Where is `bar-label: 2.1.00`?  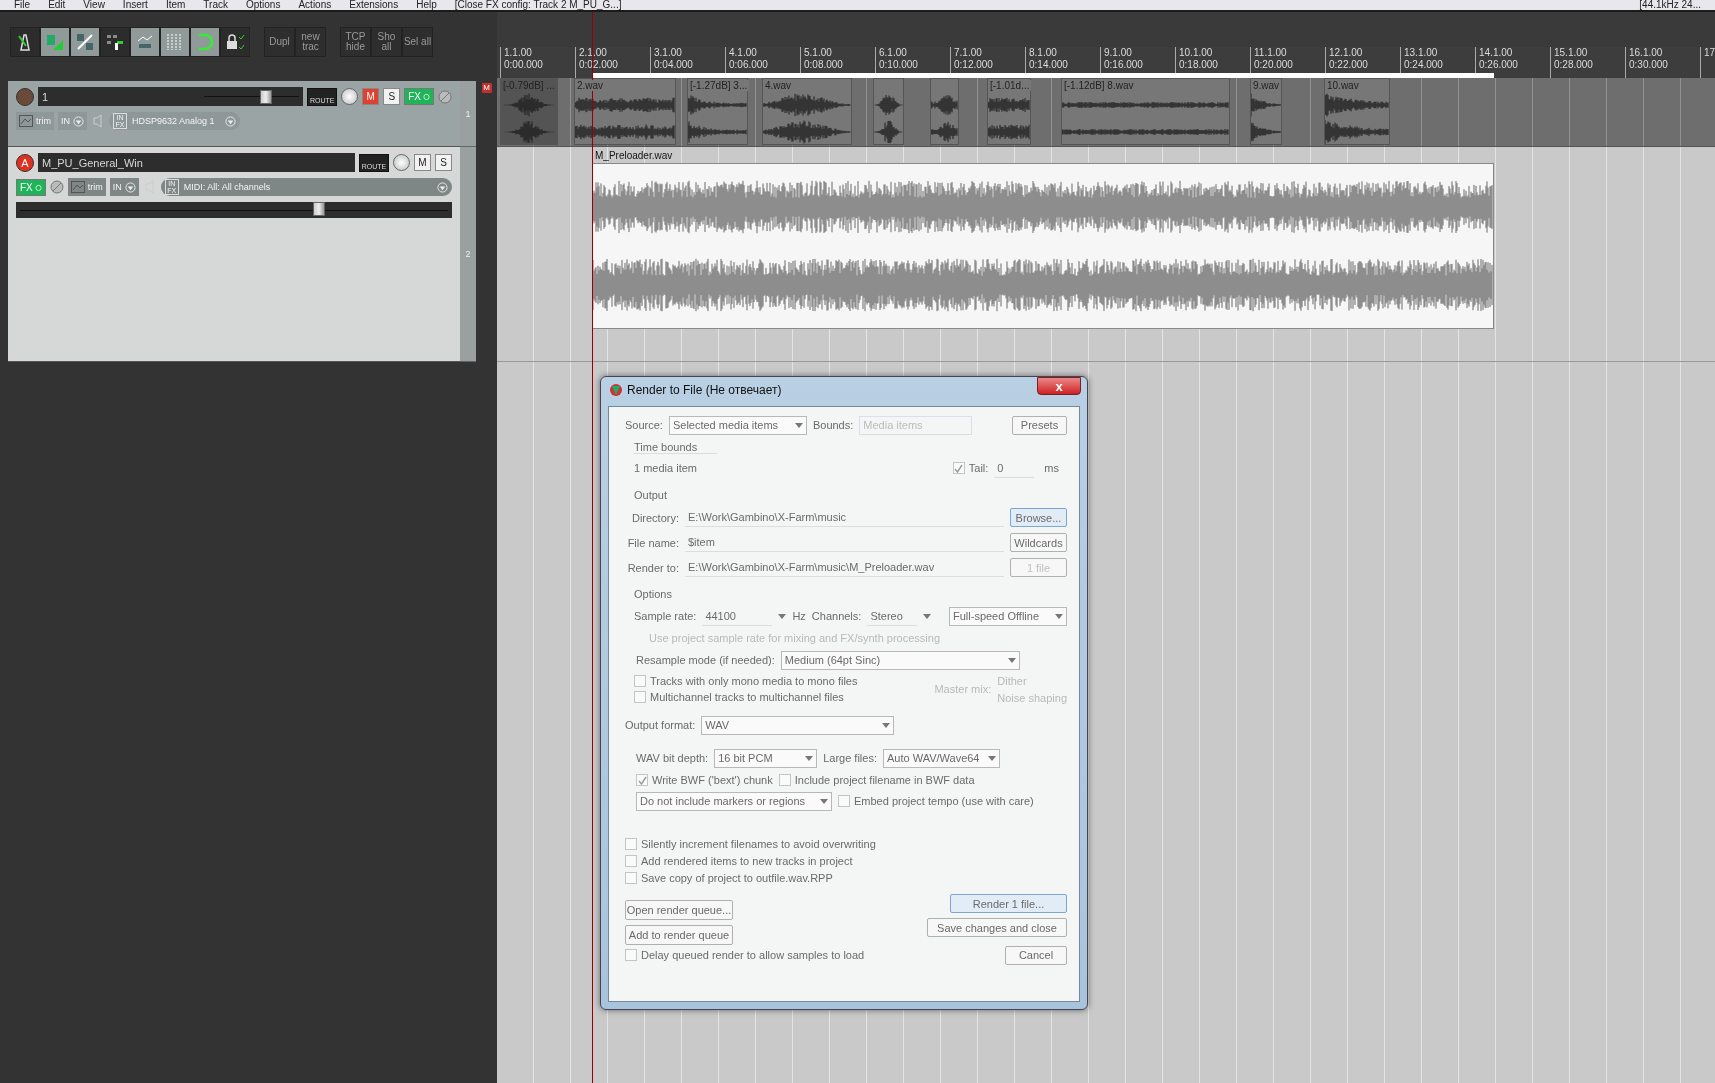
bar-label: 2.1.00 is located at coordinates (593, 53).